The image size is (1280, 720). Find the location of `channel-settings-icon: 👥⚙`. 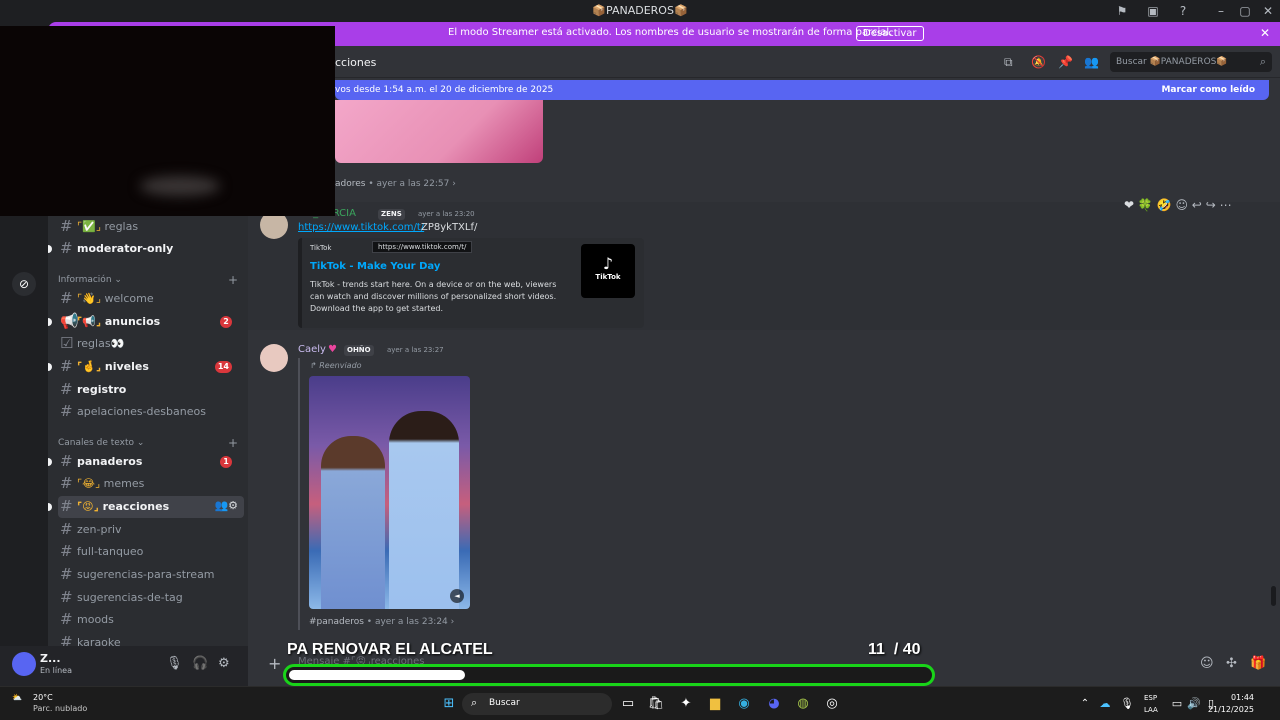

channel-settings-icon: 👥⚙ is located at coordinates (226, 505).